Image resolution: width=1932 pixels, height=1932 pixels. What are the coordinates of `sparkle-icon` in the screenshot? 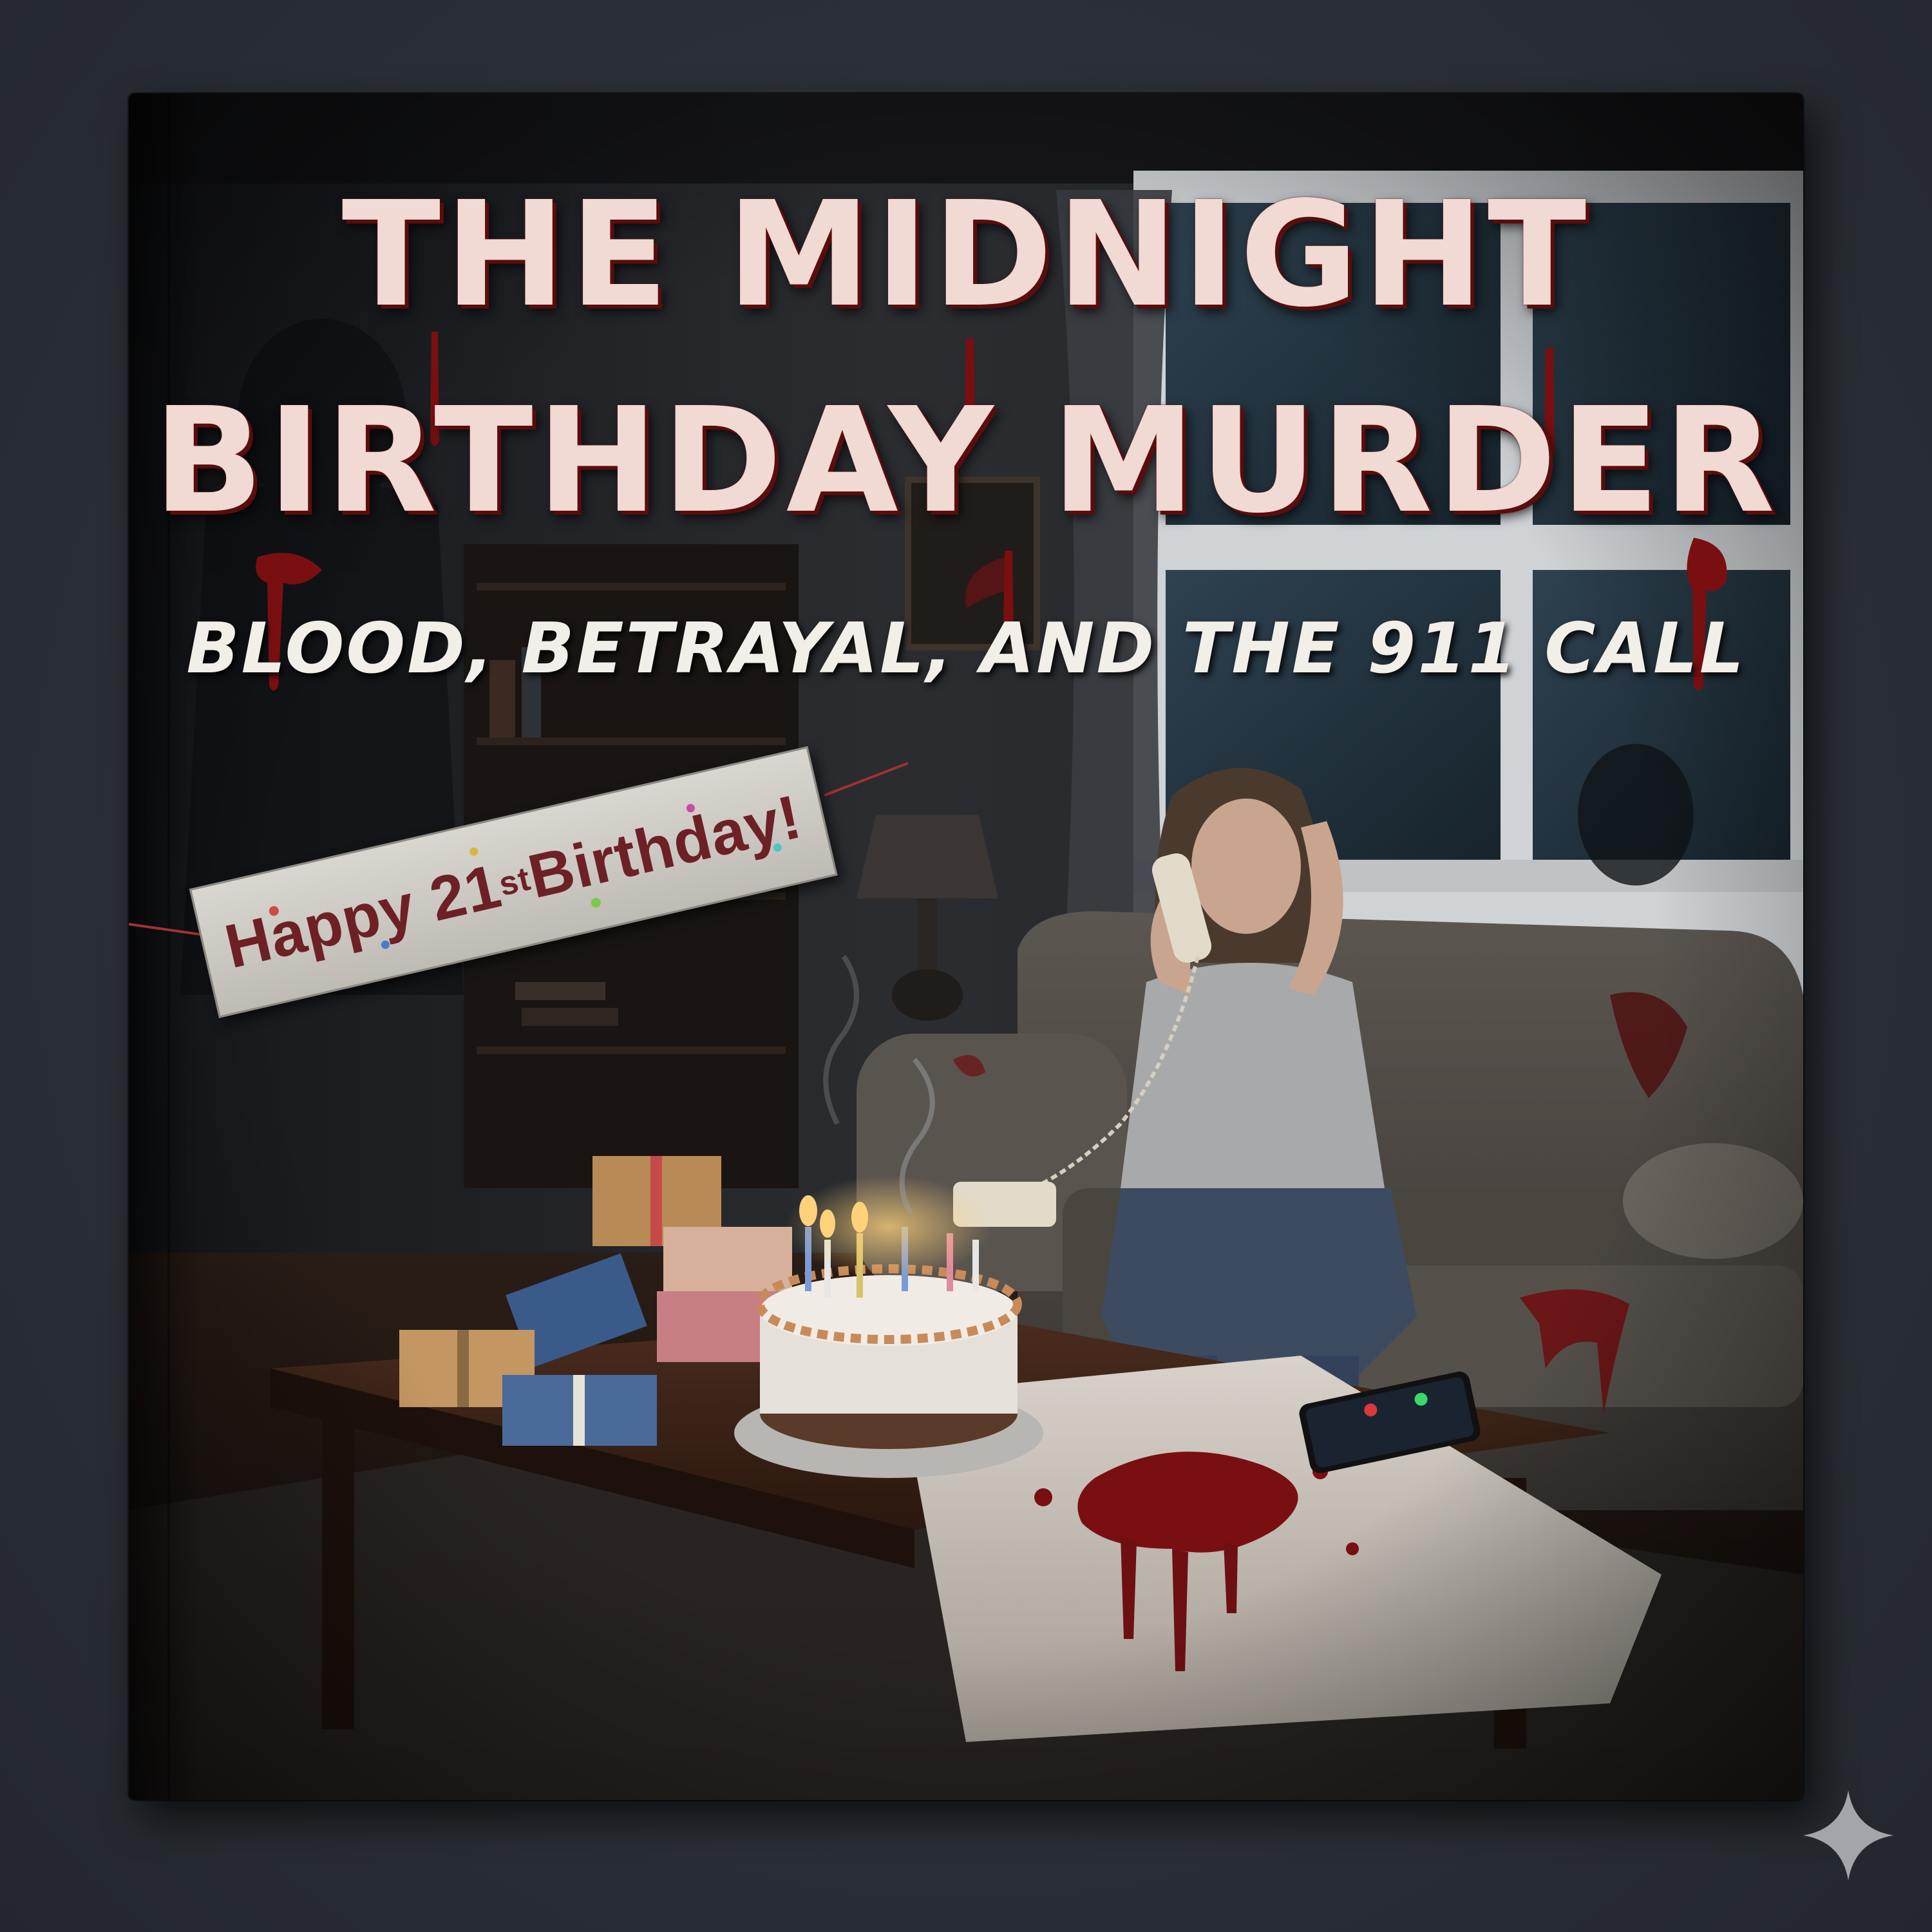 It's located at (1848, 1835).